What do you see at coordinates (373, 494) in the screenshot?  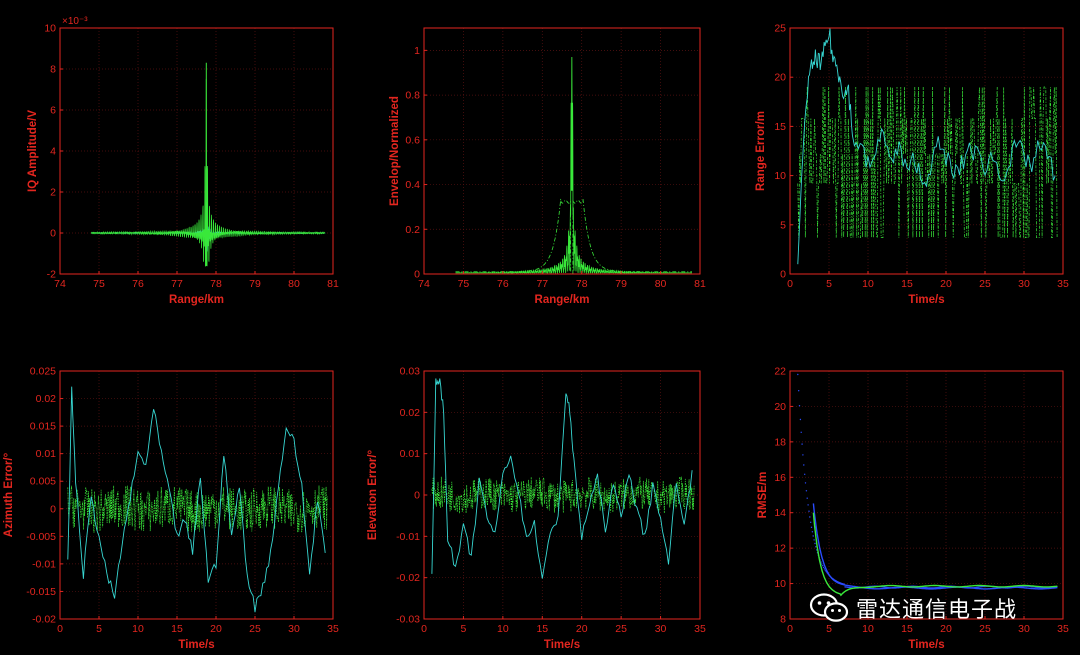 I see `y-axis-label: Elevation Error/°` at bounding box center [373, 494].